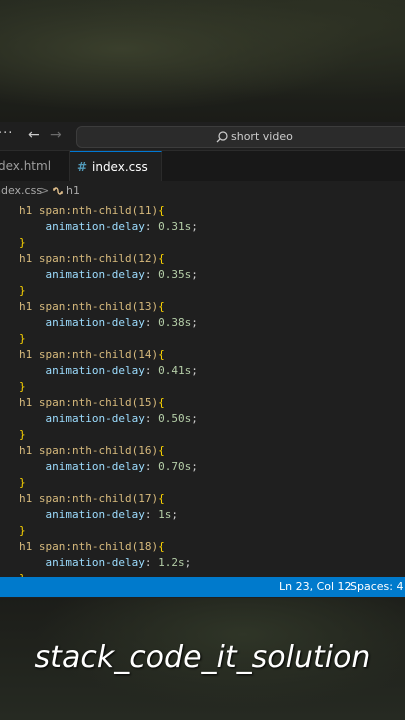  I want to click on tab-index-html: dex.html, so click(35, 166).